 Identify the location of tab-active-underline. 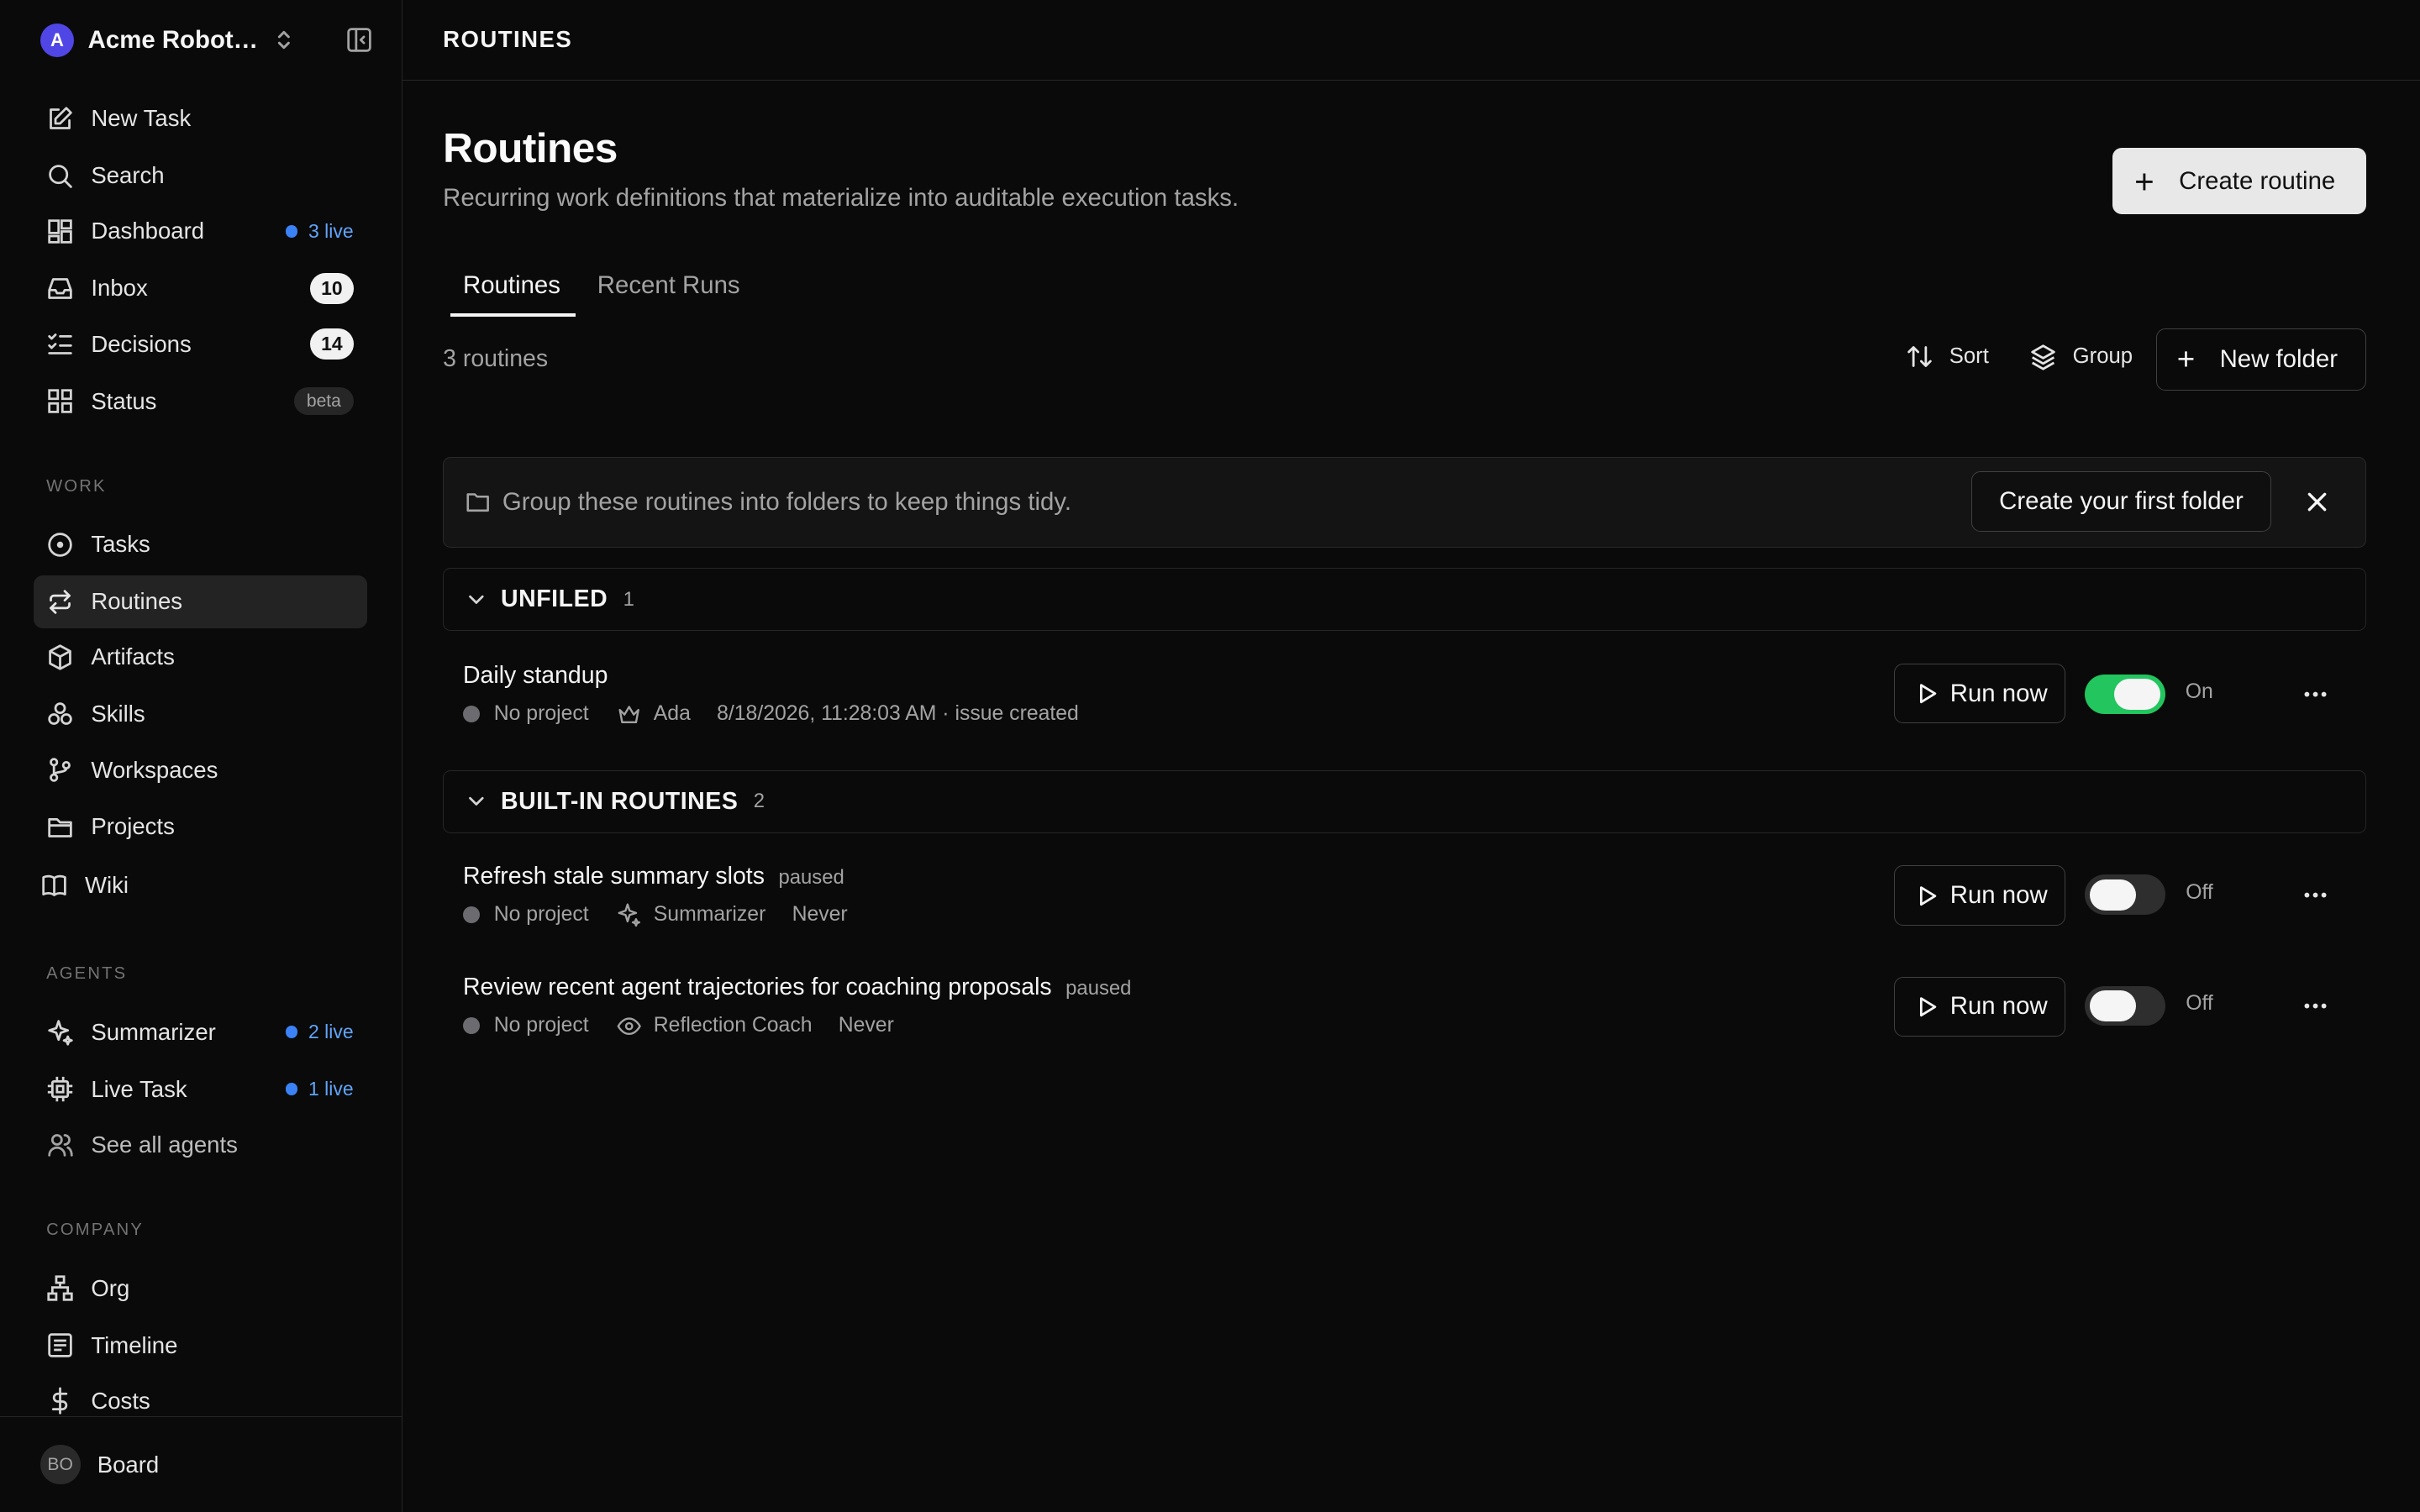
(513, 314).